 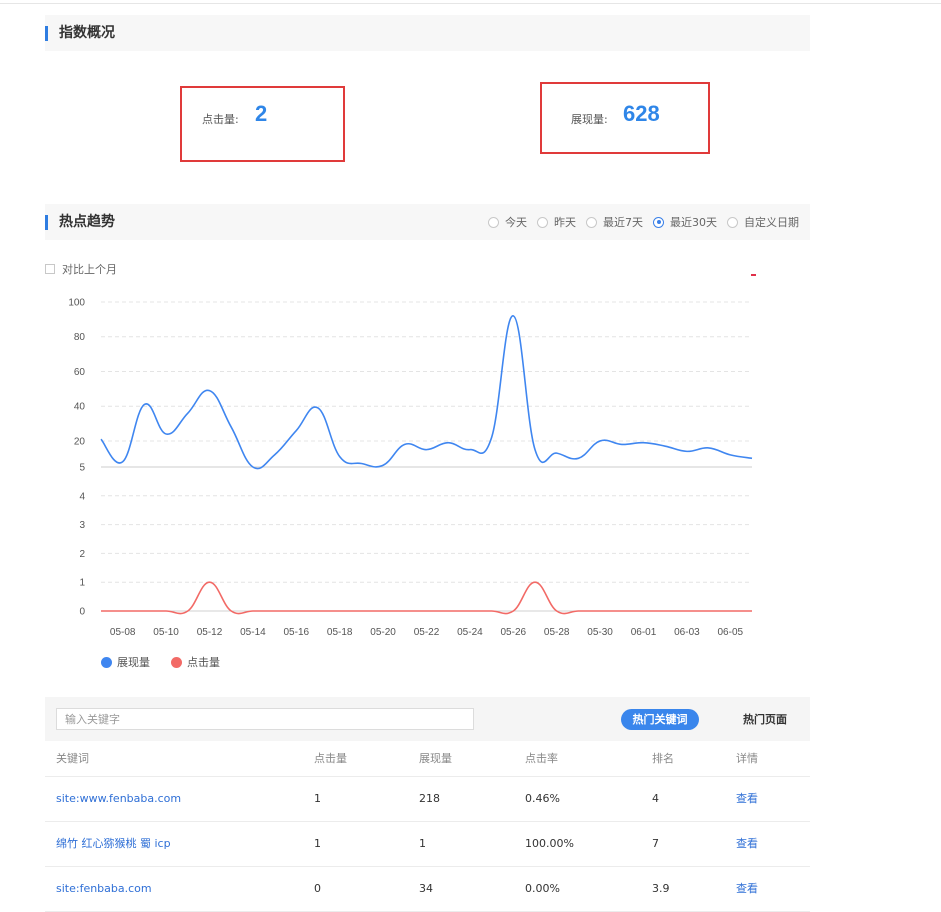 What do you see at coordinates (340, 632) in the screenshot?
I see `x-tick-label: 05-18` at bounding box center [340, 632].